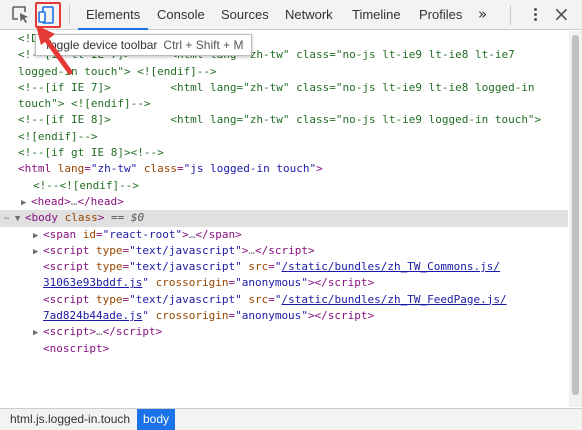 The image size is (582, 430). Describe the element at coordinates (575, 215) in the screenshot. I see `scrollbar-thumb` at that location.